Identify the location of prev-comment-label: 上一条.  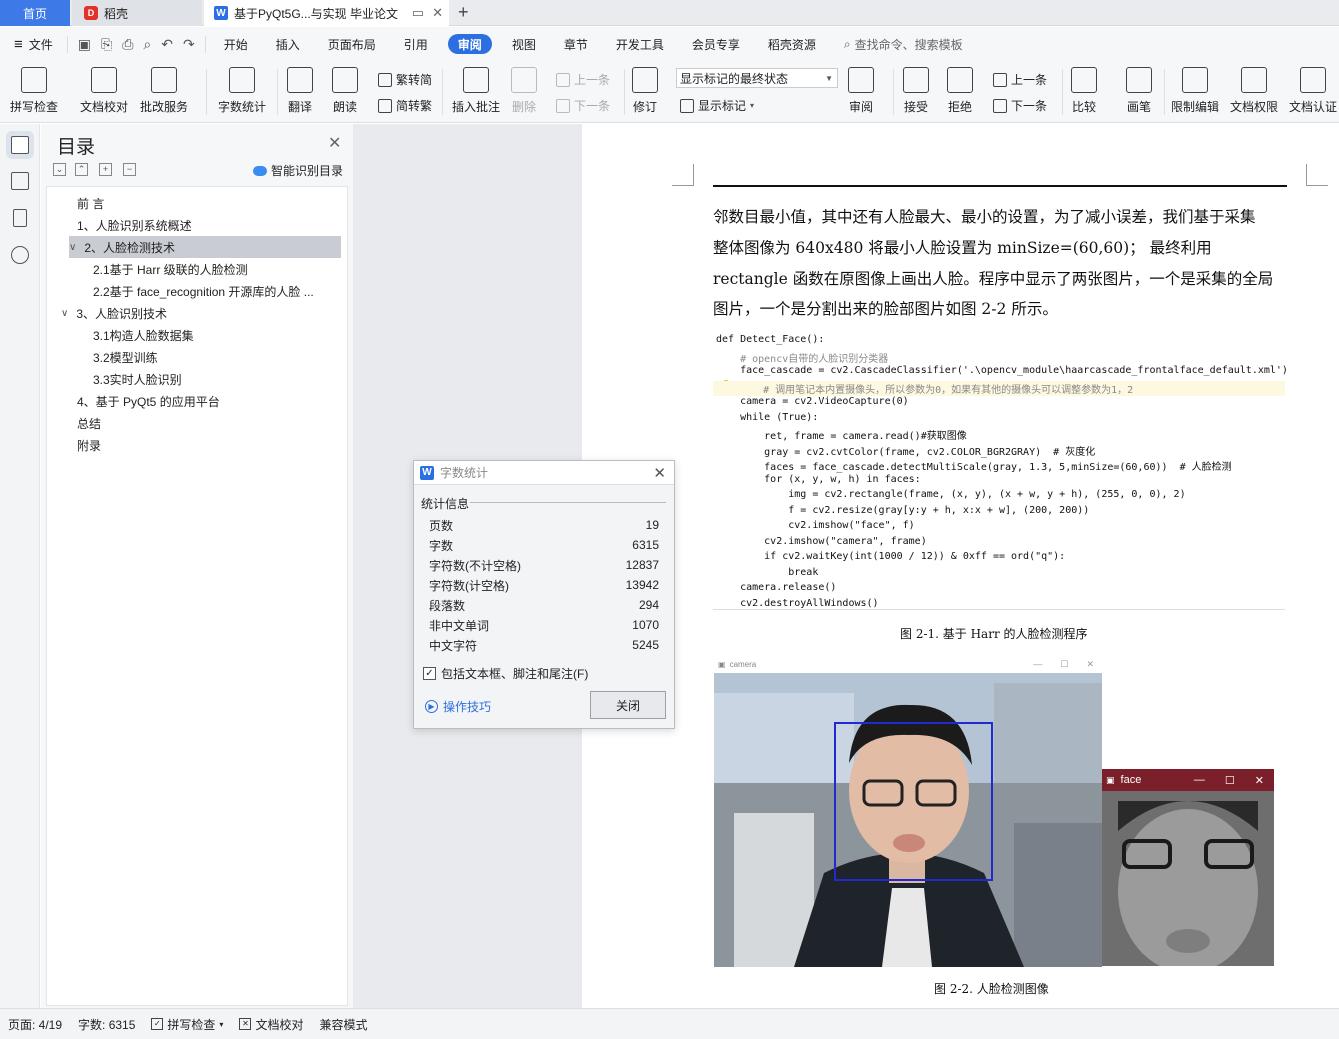
(592, 80).